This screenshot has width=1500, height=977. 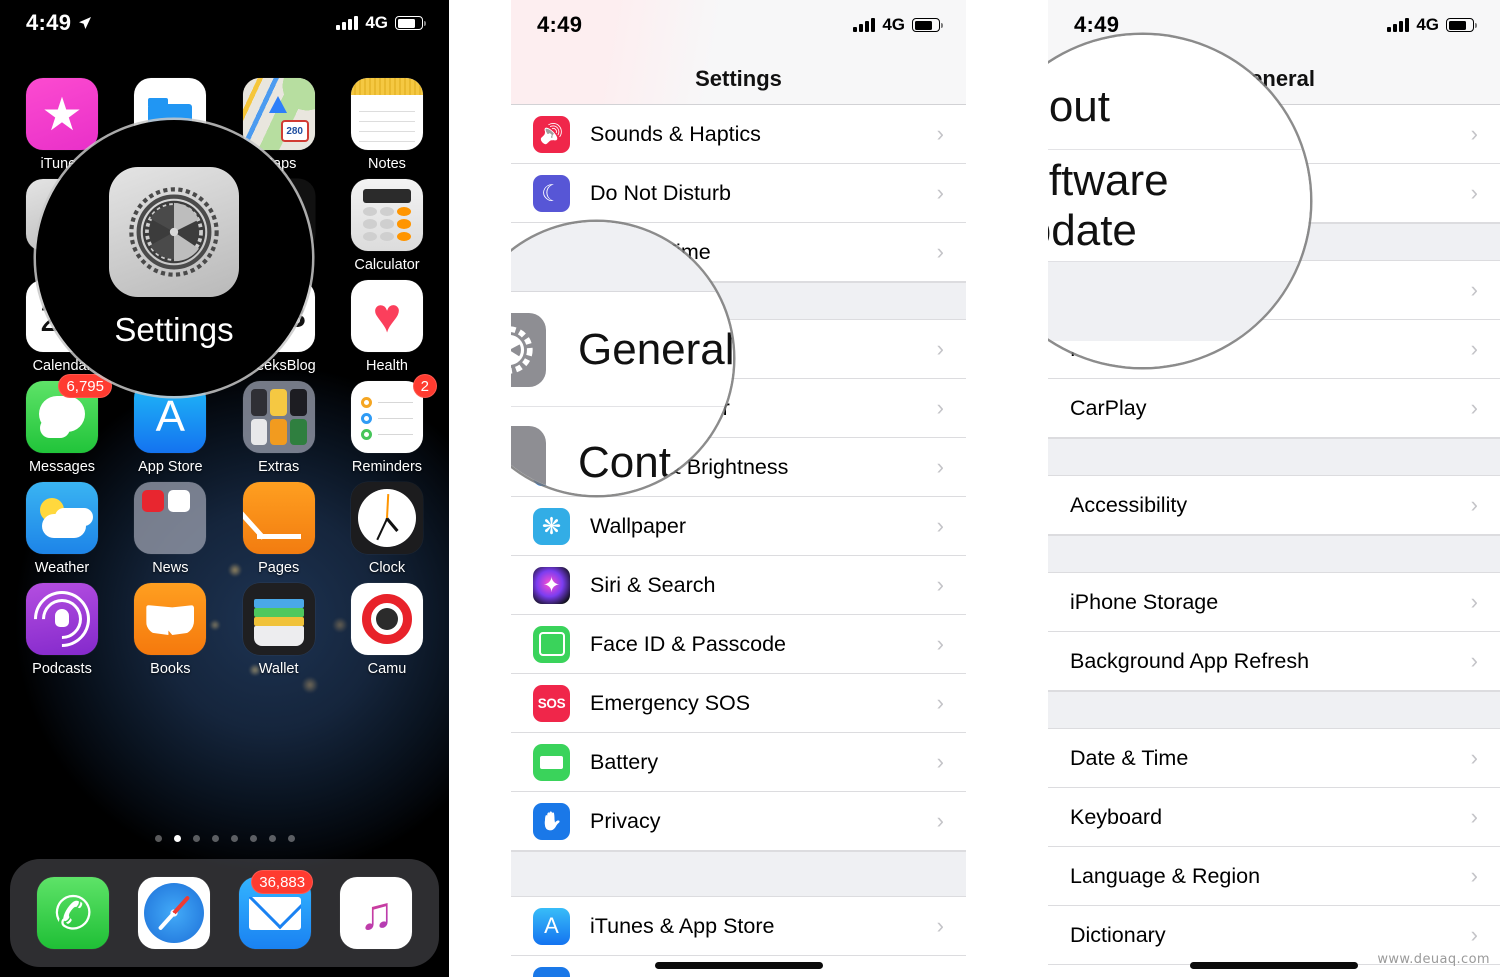 What do you see at coordinates (1274, 408) in the screenshot?
I see `sidebar-item-carplay: CarPlay ›` at bounding box center [1274, 408].